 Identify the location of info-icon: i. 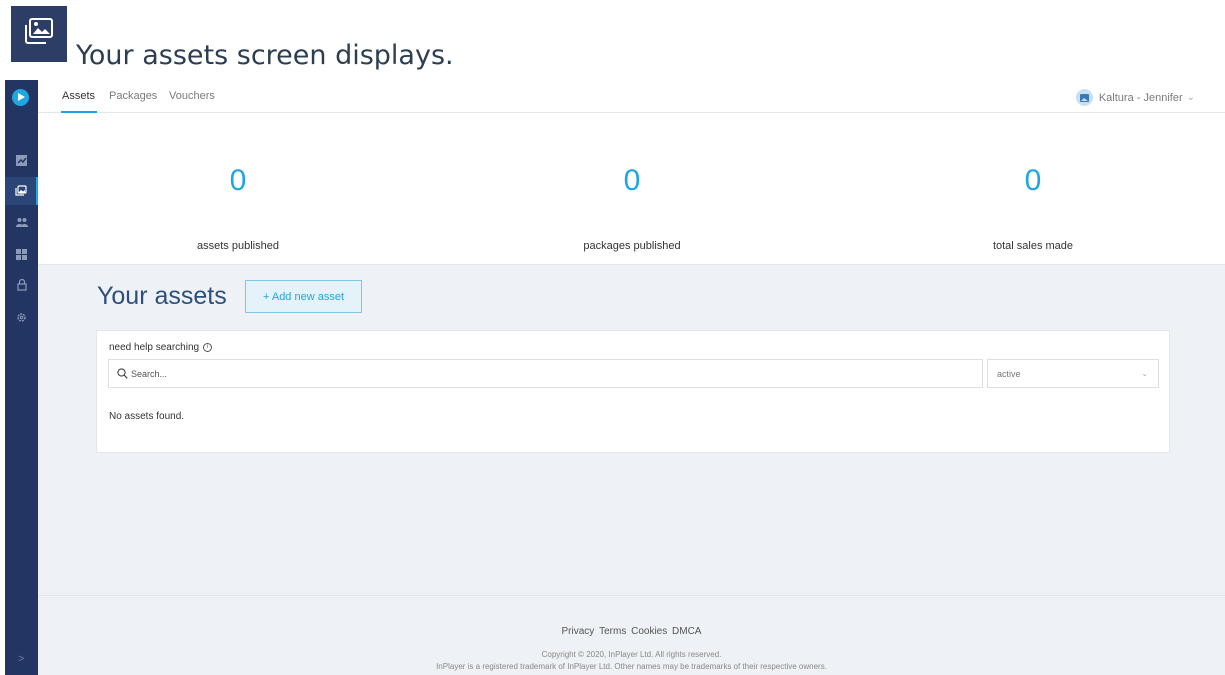
(208, 347).